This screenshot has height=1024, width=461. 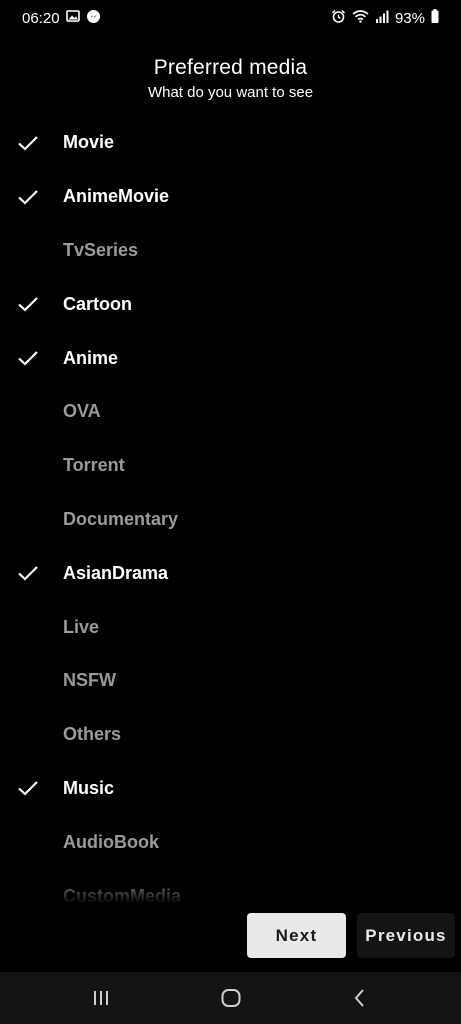 I want to click on media-option-documentary: Documentary, so click(x=230, y=520).